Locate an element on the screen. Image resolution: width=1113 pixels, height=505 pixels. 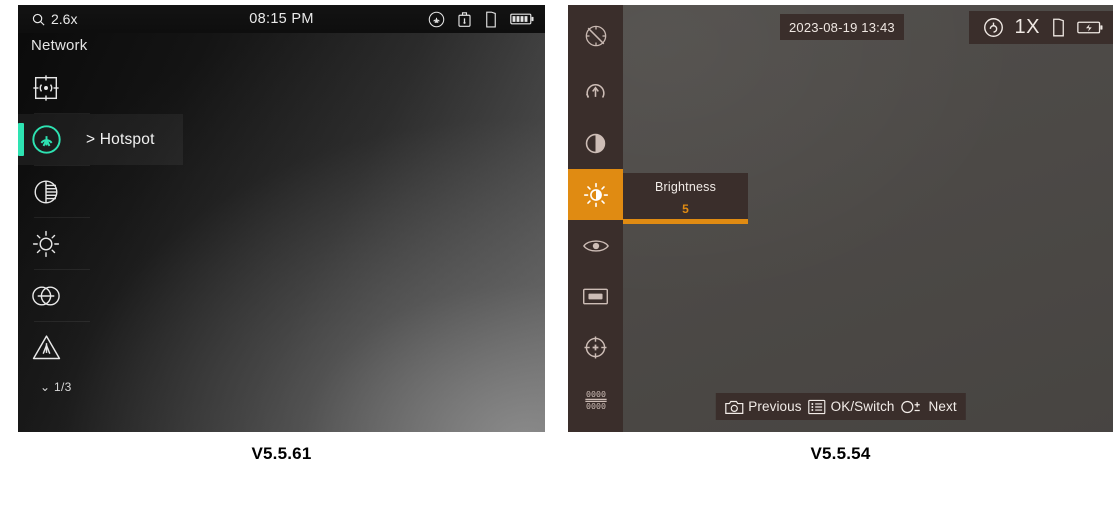
chevron-down-icon: ⌄ is located at coordinates (45, 387).